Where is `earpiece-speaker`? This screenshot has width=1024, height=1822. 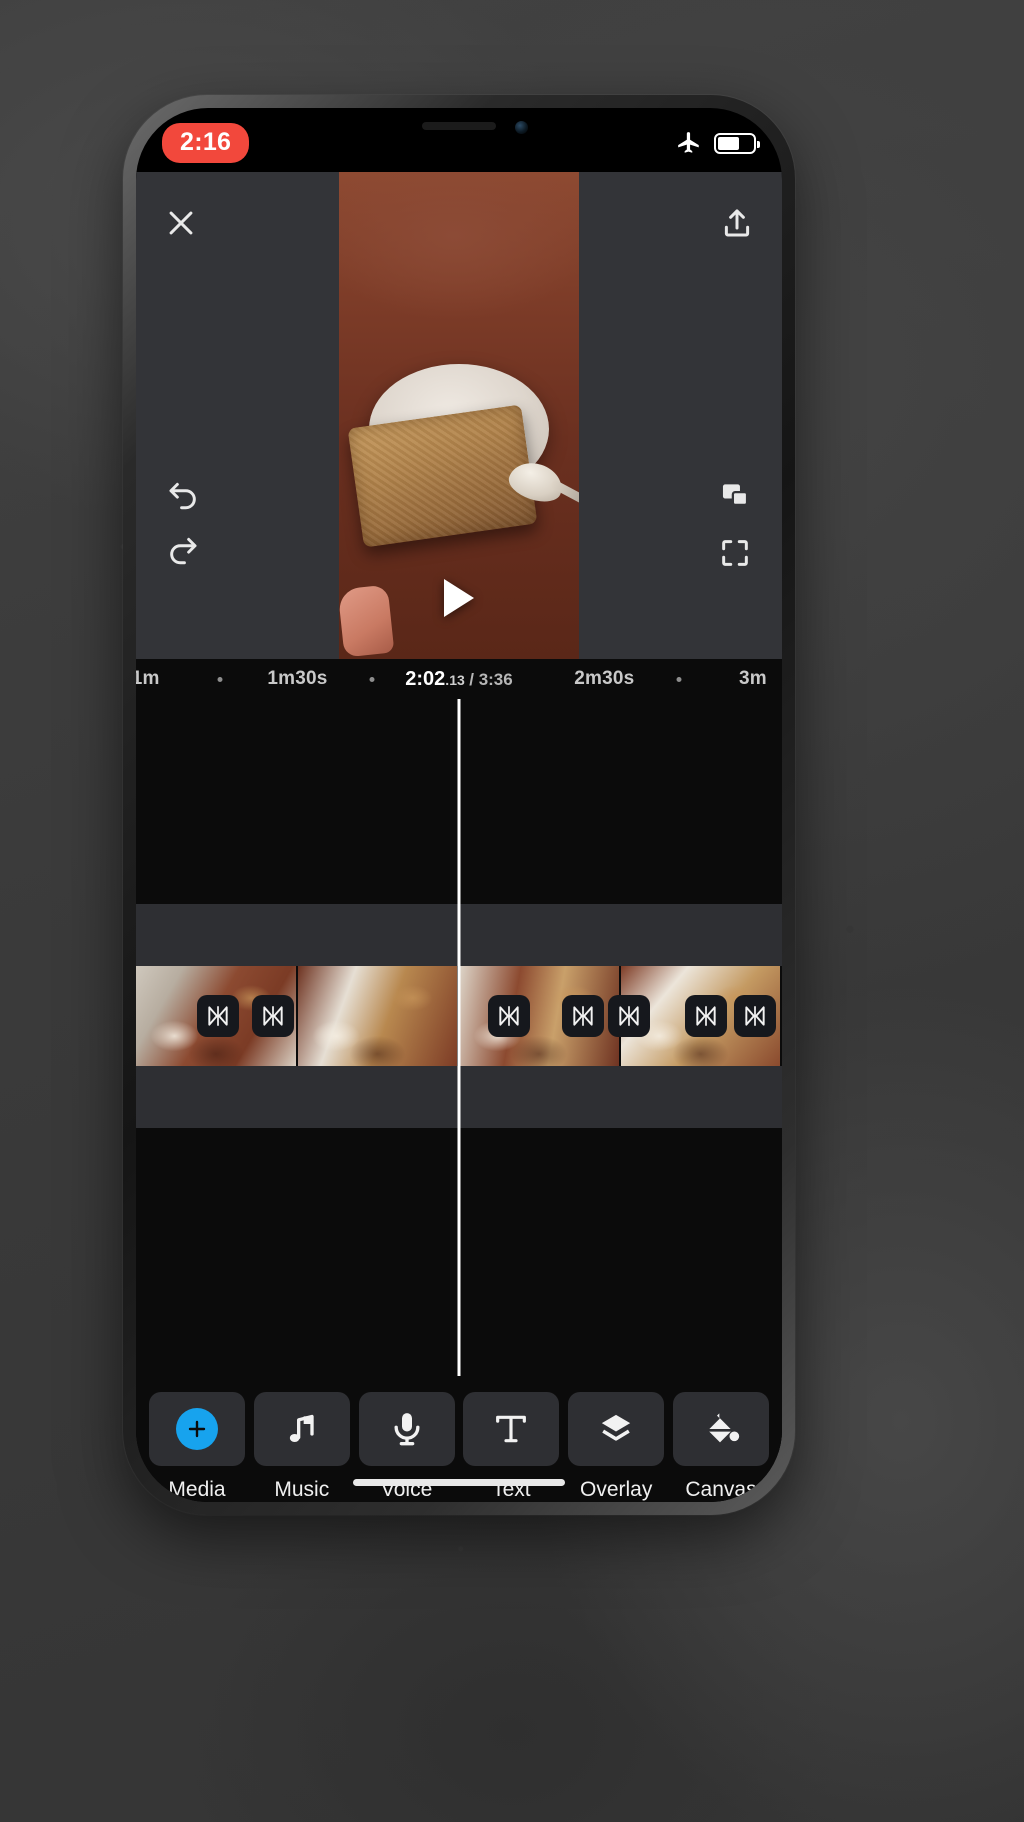
earpiece-speaker is located at coordinates (459, 126).